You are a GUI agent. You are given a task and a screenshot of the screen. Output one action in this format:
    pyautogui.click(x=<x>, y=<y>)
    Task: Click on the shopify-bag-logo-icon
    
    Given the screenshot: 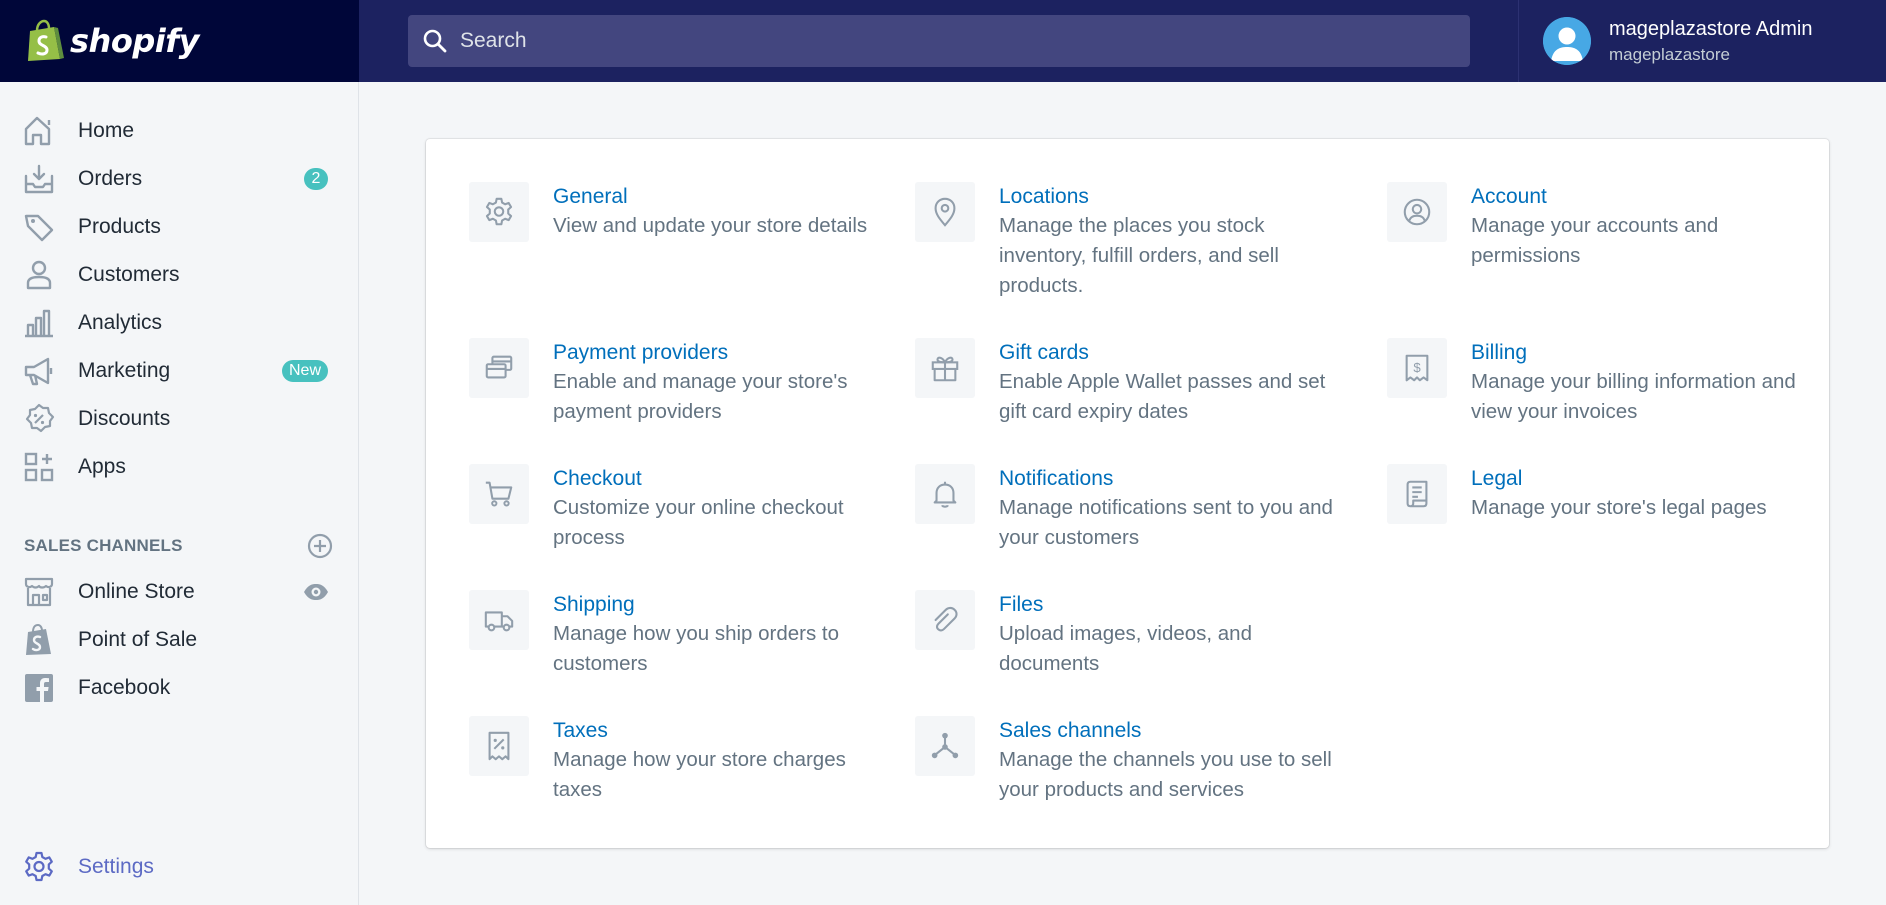 What is the action you would take?
    pyautogui.click(x=46, y=40)
    